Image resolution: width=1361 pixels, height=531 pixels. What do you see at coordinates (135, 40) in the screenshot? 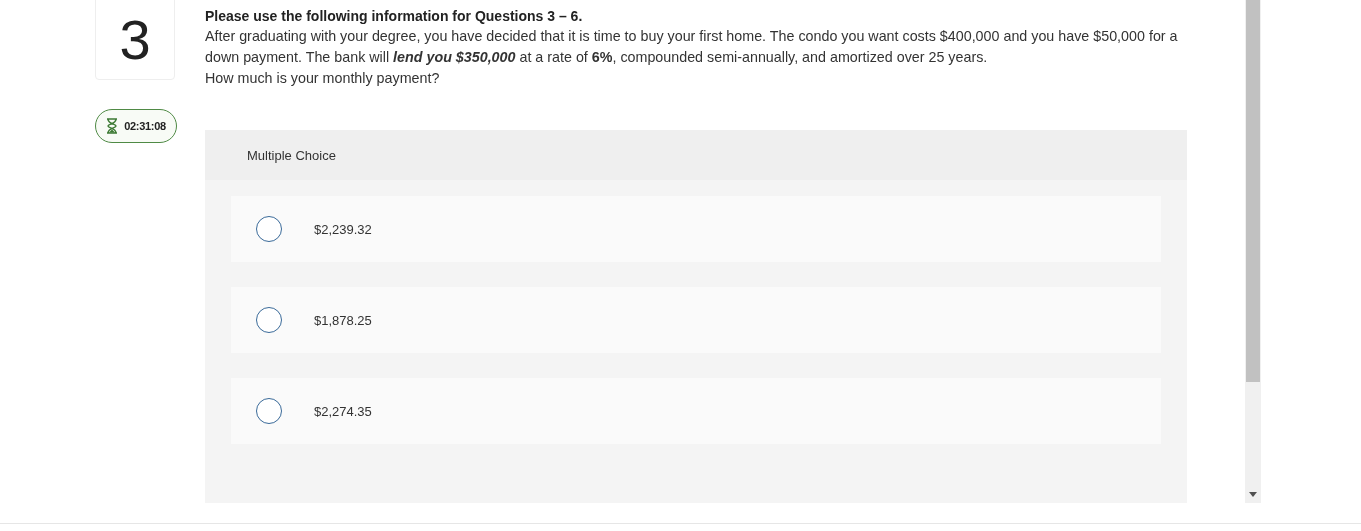
I see `question-number: 3` at bounding box center [135, 40].